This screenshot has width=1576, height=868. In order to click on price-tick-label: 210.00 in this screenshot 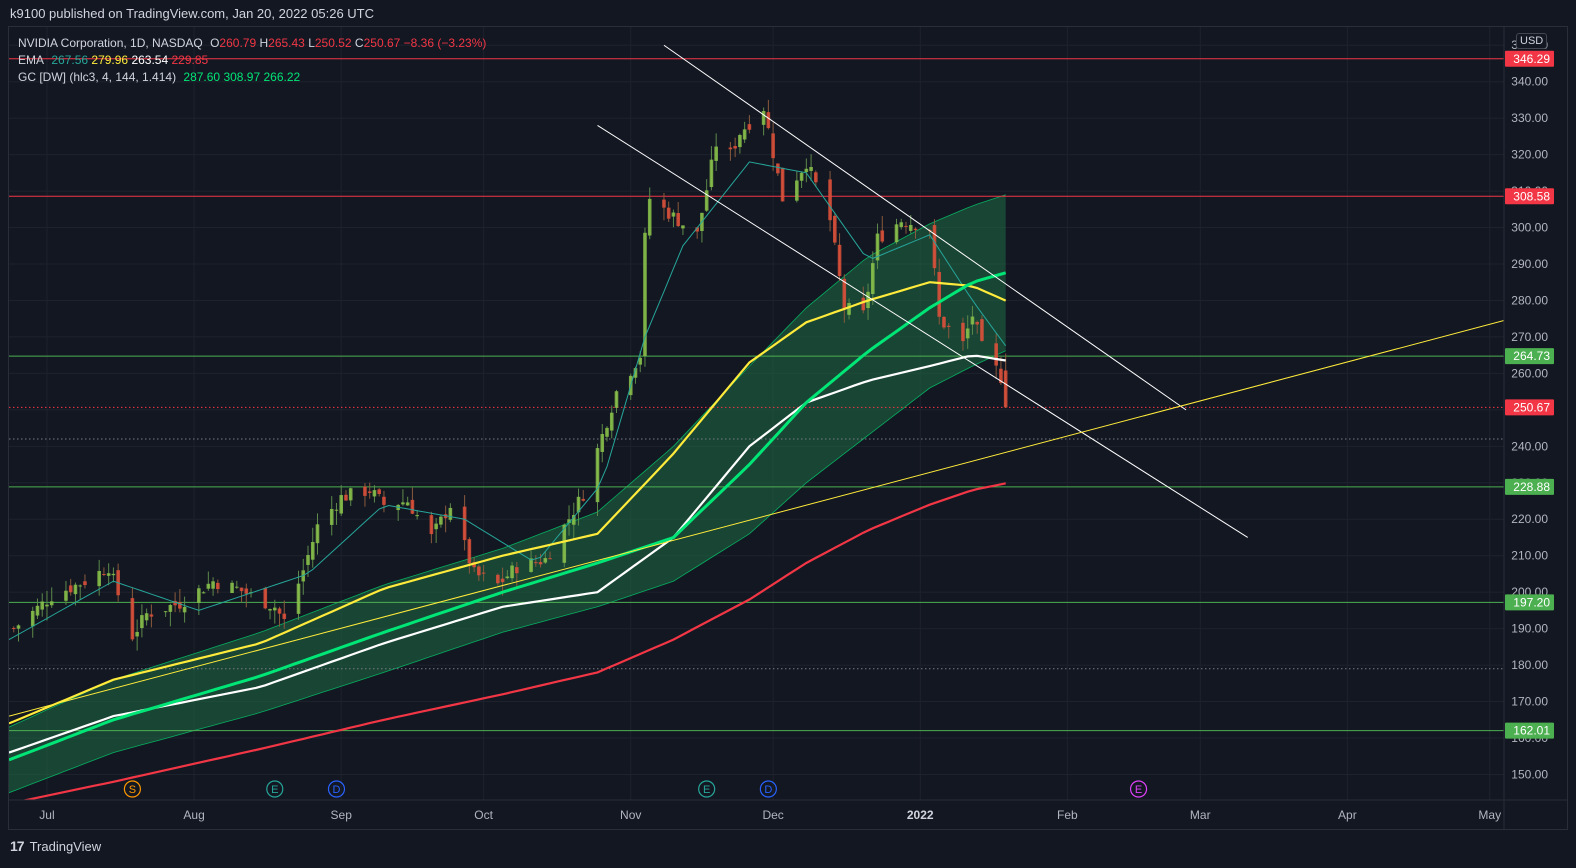, I will do `click(1529, 556)`.